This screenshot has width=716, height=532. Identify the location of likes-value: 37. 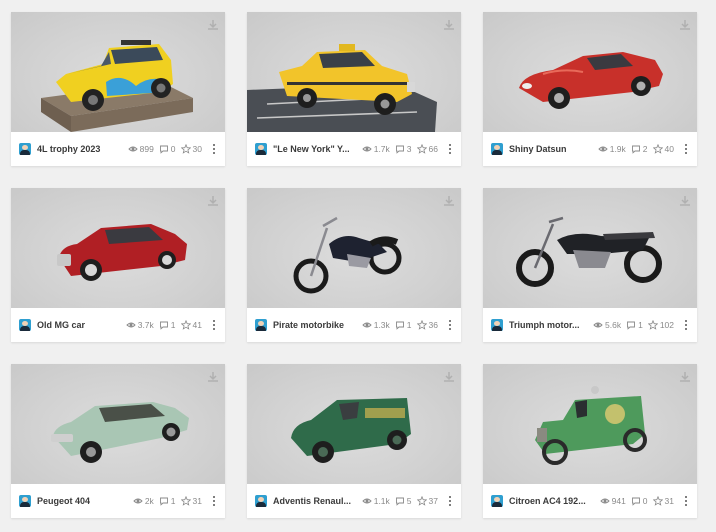
(433, 501).